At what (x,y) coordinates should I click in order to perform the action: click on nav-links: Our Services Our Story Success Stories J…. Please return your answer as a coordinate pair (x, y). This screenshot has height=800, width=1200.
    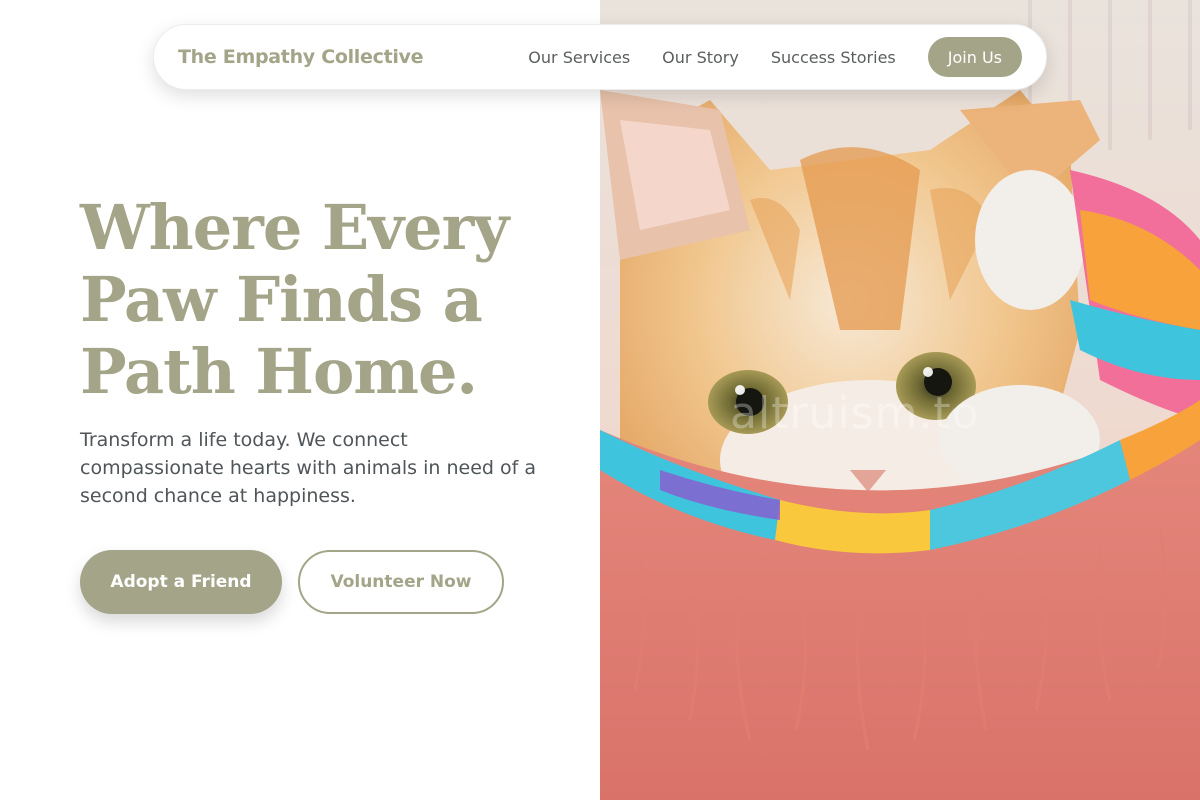
    Looking at the image, I should click on (775, 57).